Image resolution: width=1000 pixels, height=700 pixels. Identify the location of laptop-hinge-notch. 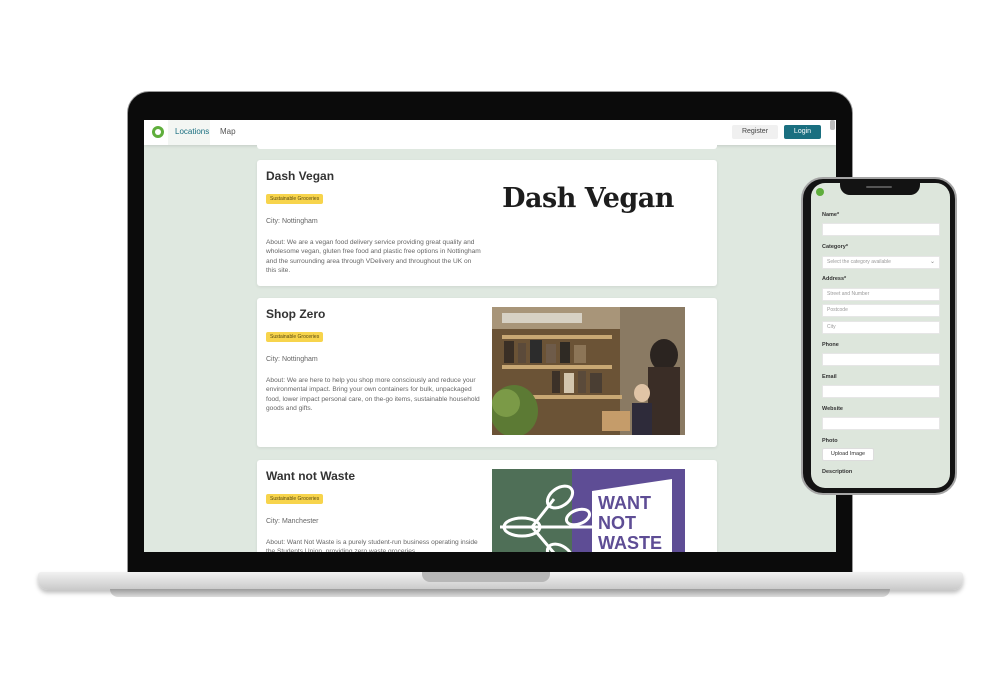
(486, 577).